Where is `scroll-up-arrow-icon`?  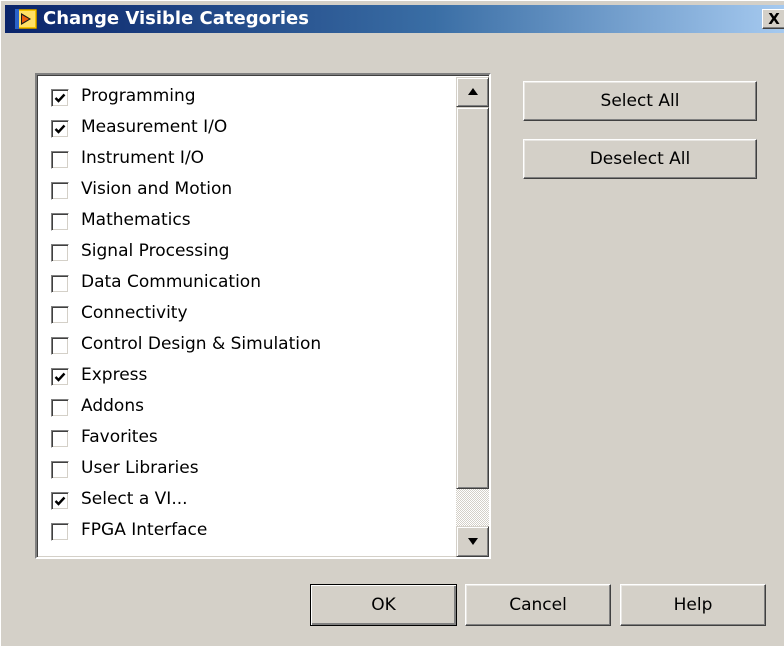 scroll-up-arrow-icon is located at coordinates (473, 91).